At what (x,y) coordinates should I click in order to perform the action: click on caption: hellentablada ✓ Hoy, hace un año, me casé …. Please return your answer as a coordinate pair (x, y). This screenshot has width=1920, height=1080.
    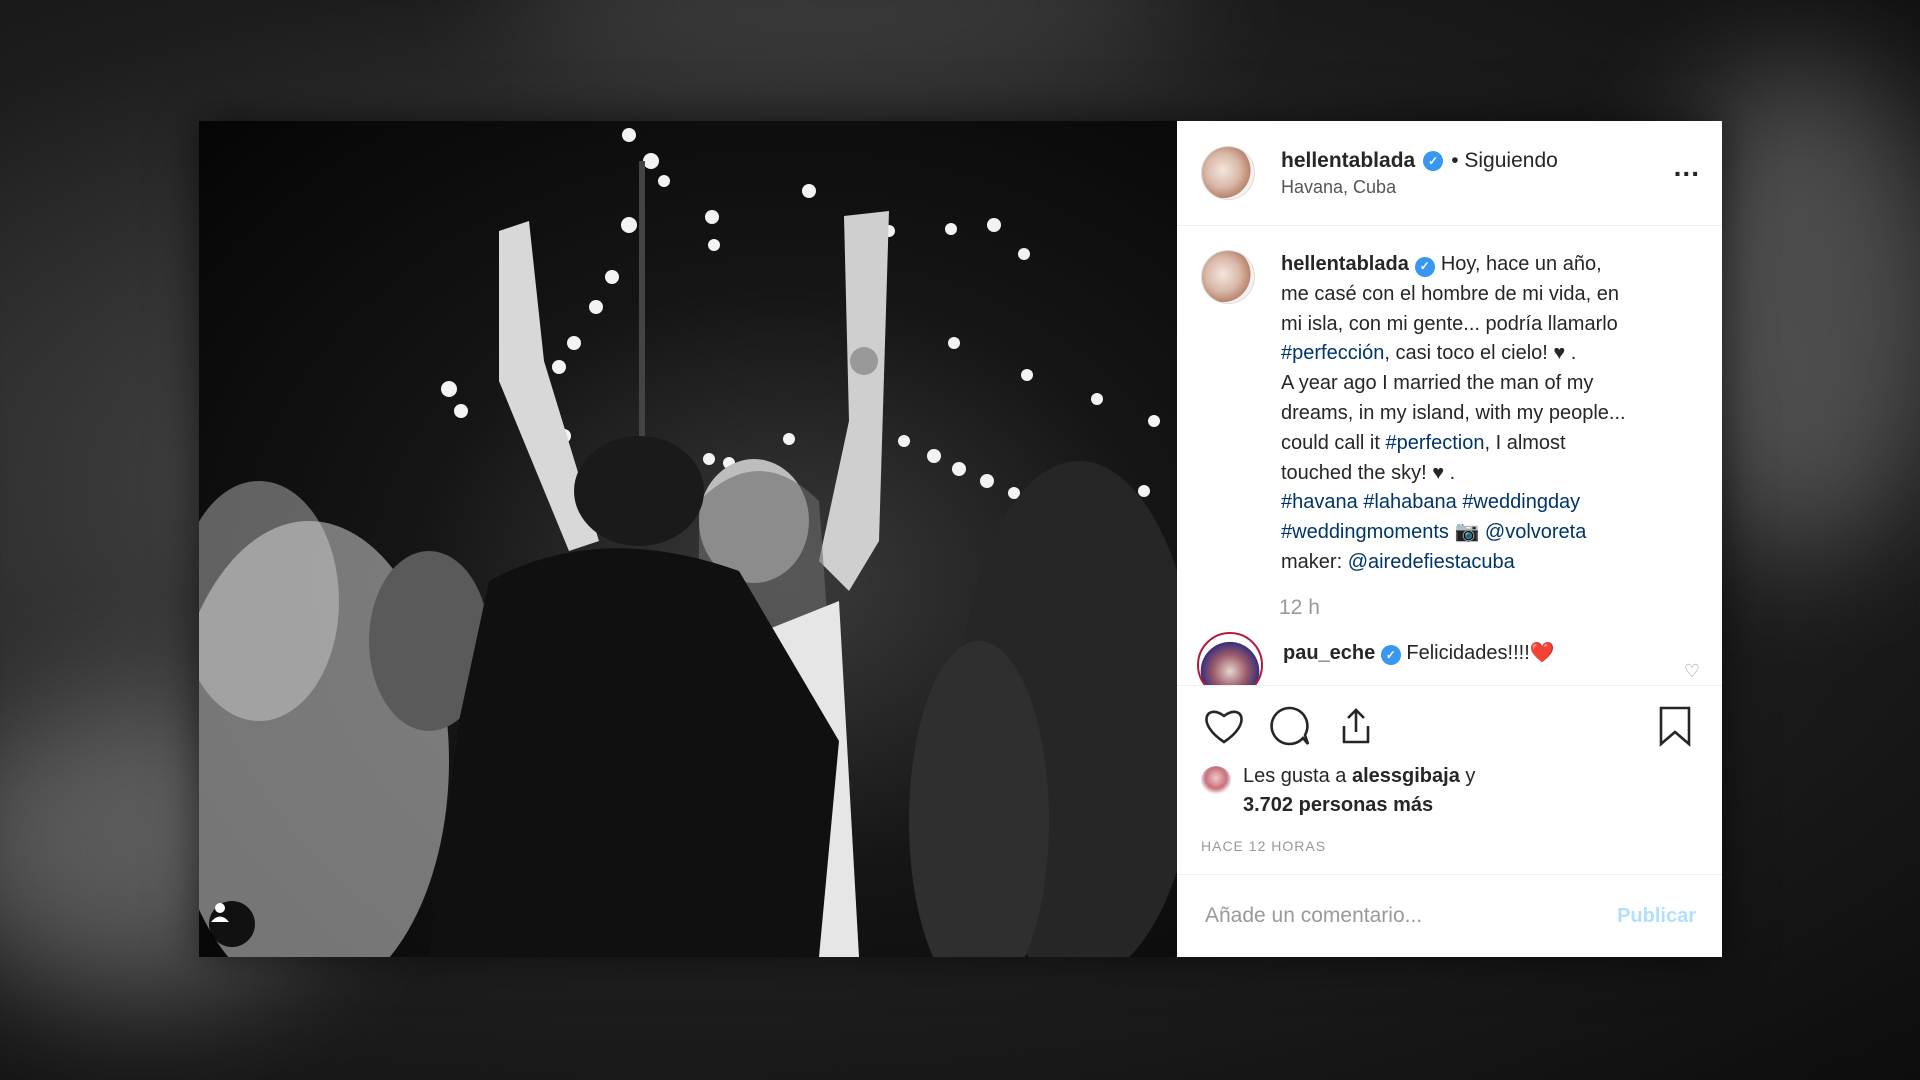
    Looking at the image, I should click on (1449, 414).